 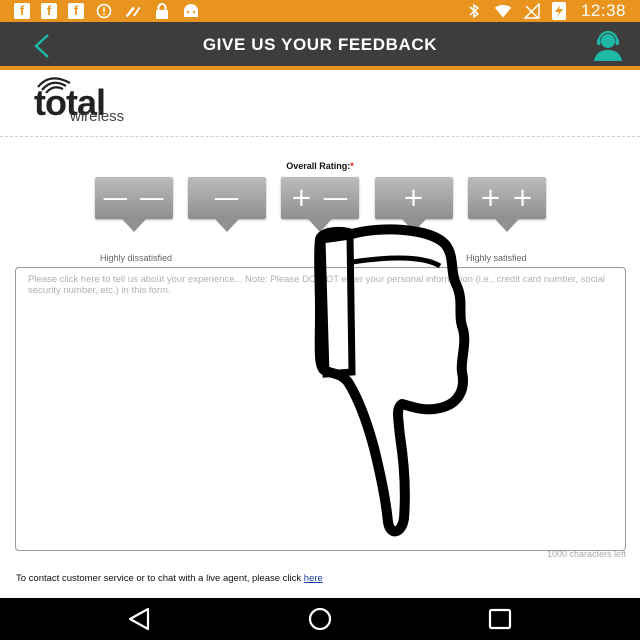 I want to click on scale-low-label: Highly dissatisfied, so click(x=136, y=258).